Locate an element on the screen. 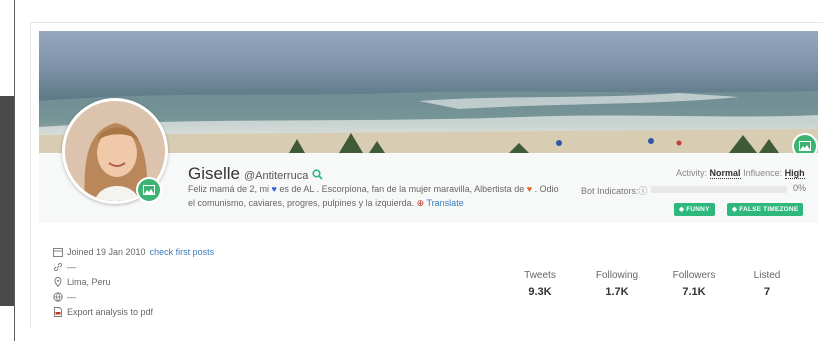 The width and height of the screenshot is (823, 341). activity-influence: Activity: Normal Influence: High is located at coordinates (740, 173).